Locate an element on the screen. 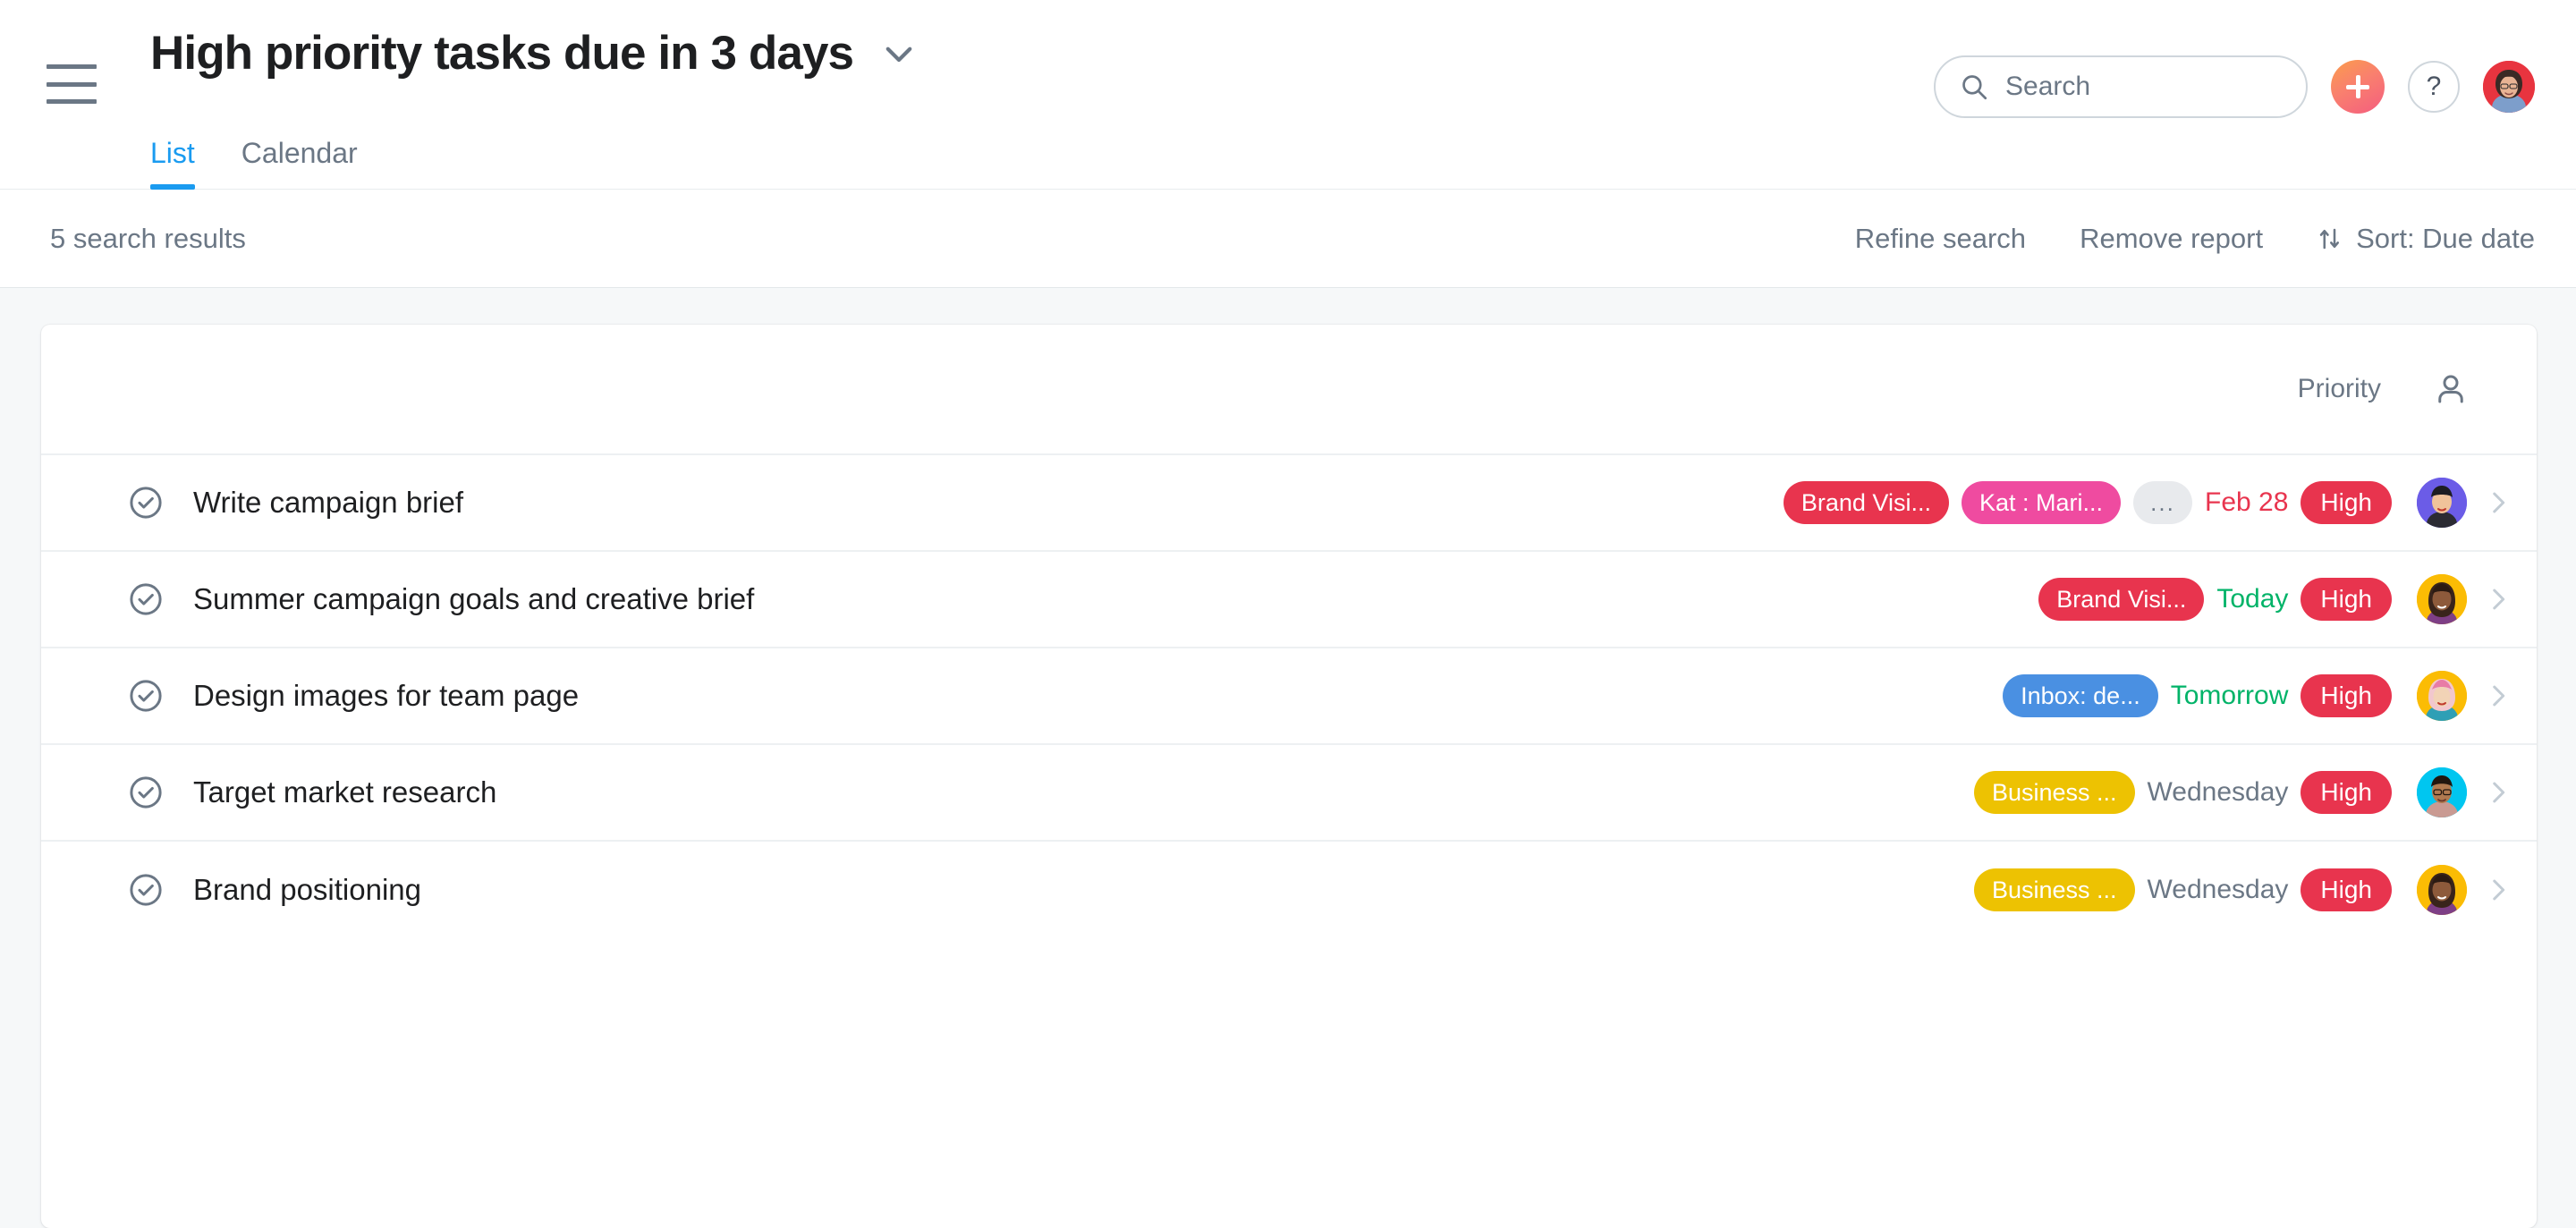  task-meta: Inbox: de... Tomorrow High is located at coordinates (2258, 696).